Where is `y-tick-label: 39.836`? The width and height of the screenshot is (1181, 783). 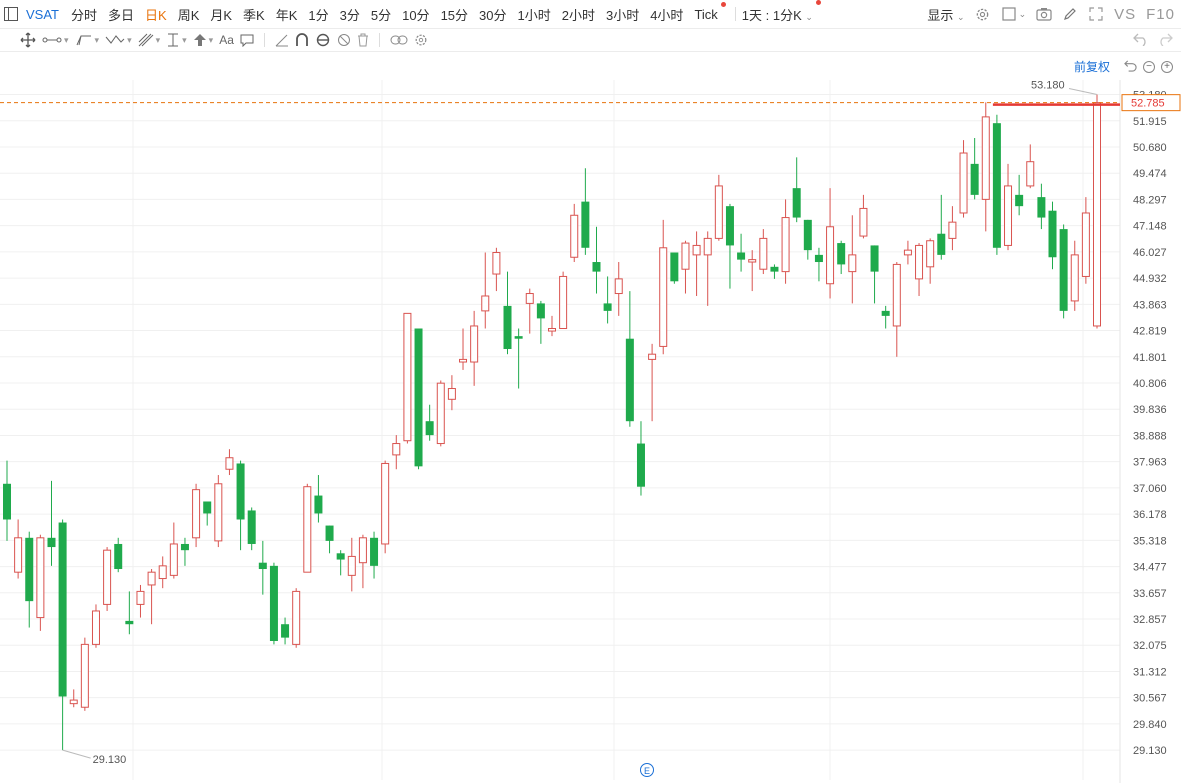 y-tick-label: 39.836 is located at coordinates (1150, 410).